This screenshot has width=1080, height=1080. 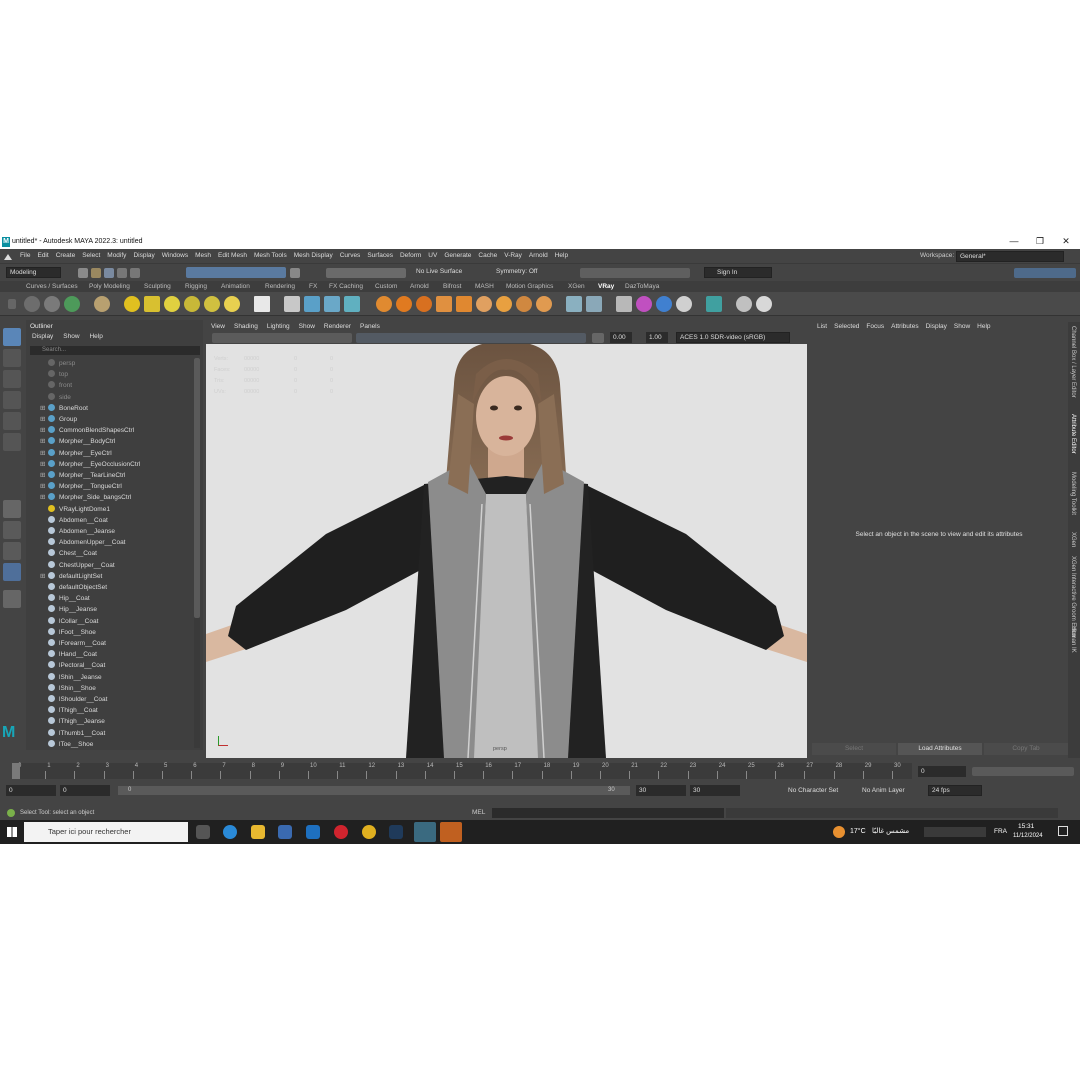 What do you see at coordinates (513, 256) in the screenshot?
I see `menu-v-ray: V-Ray` at bounding box center [513, 256].